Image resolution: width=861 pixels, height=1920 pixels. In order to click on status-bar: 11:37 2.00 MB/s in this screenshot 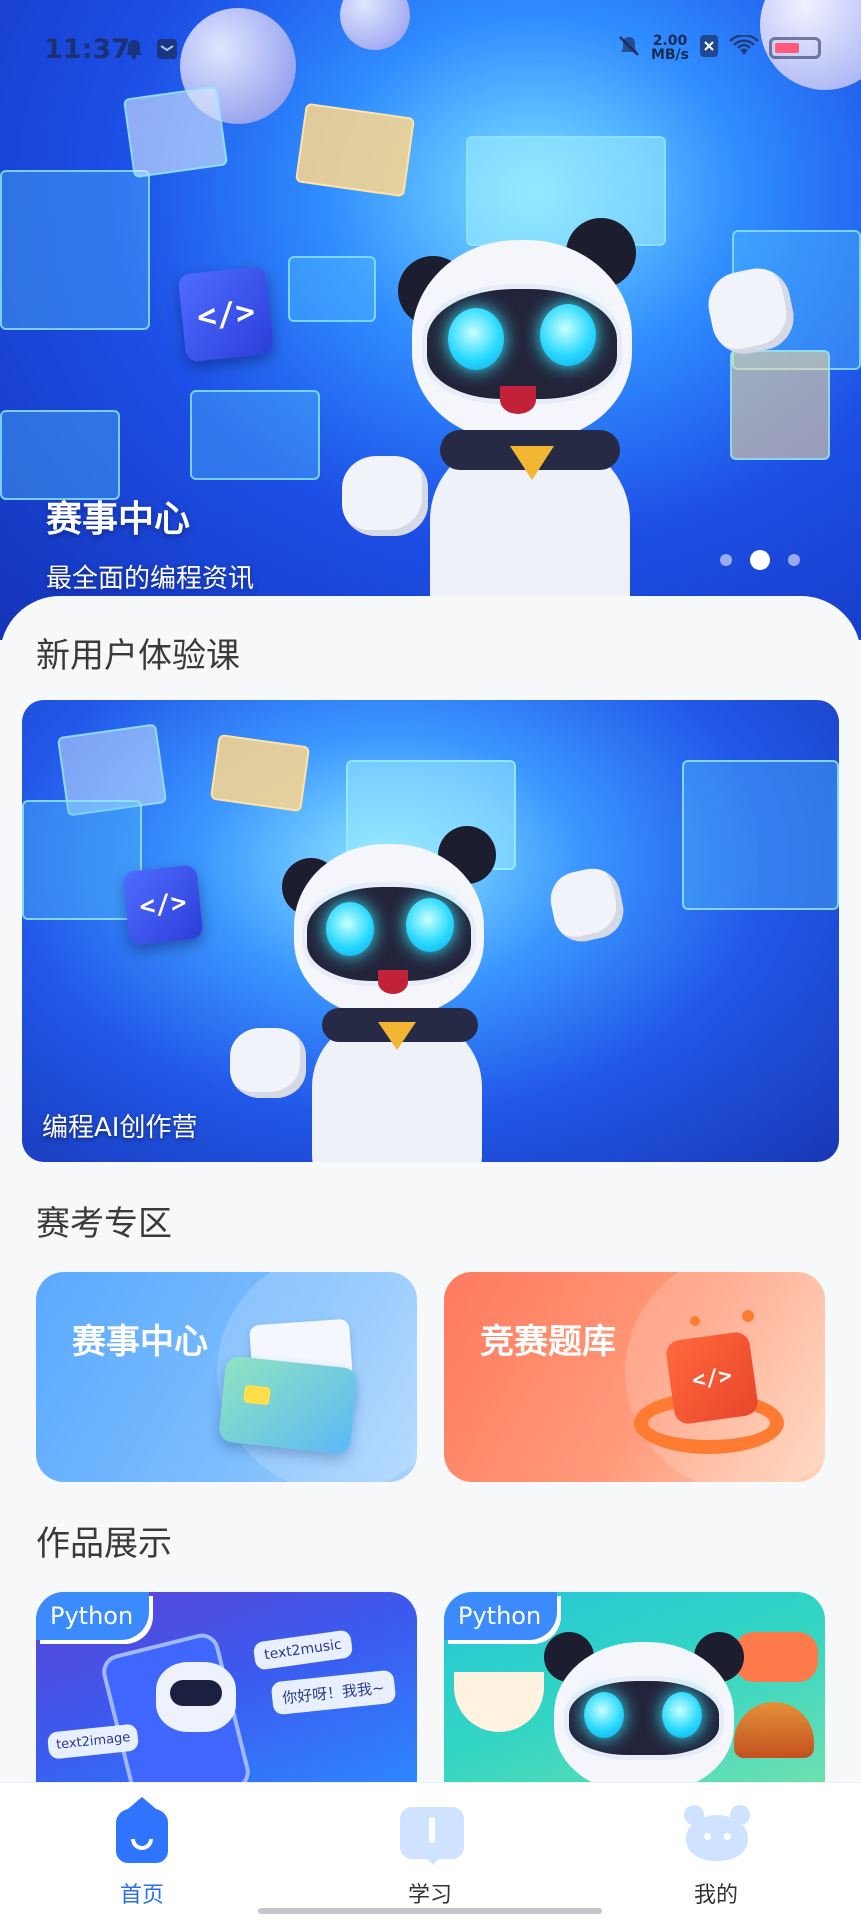, I will do `click(430, 50)`.